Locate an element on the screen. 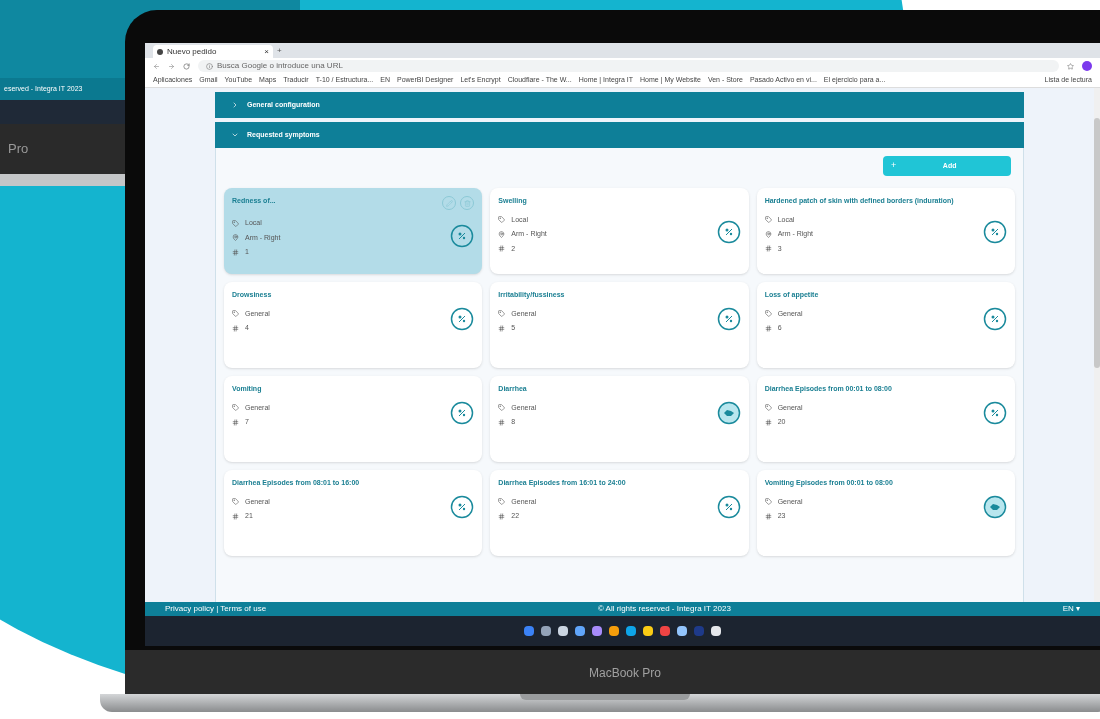 This screenshot has height=719, width=1100. tab-close-button: × is located at coordinates (266, 51).